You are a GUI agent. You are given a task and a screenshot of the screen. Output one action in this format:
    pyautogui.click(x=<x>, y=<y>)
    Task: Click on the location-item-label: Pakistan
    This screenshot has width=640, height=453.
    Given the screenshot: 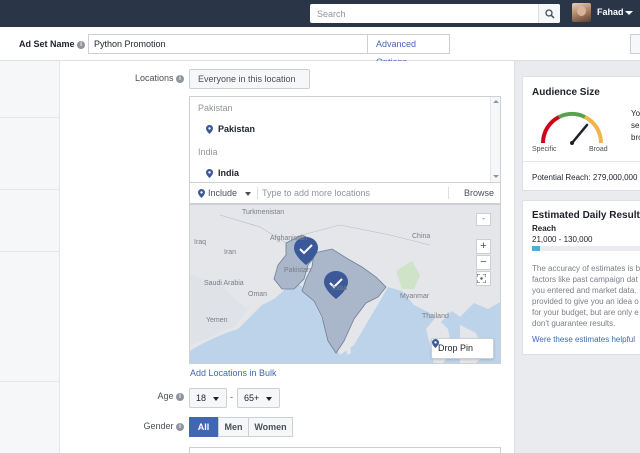 What is the action you would take?
    pyautogui.click(x=237, y=129)
    